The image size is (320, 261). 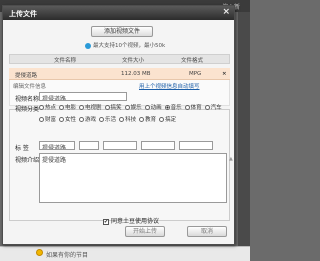 What do you see at coordinates (51, 108) in the screenshot?
I see `category-option-label: 热点` at bounding box center [51, 108].